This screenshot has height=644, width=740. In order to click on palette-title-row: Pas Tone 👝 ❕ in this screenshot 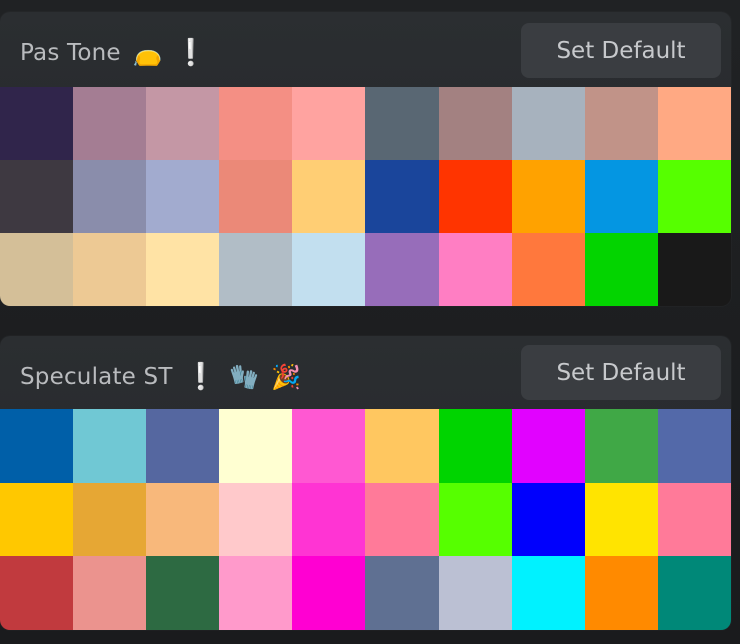, I will do `click(113, 53)`.